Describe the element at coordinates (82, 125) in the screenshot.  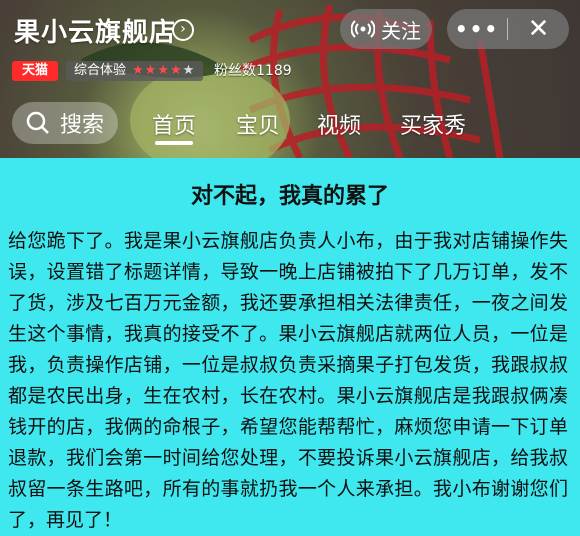
I see `search-label: 搜索` at that location.